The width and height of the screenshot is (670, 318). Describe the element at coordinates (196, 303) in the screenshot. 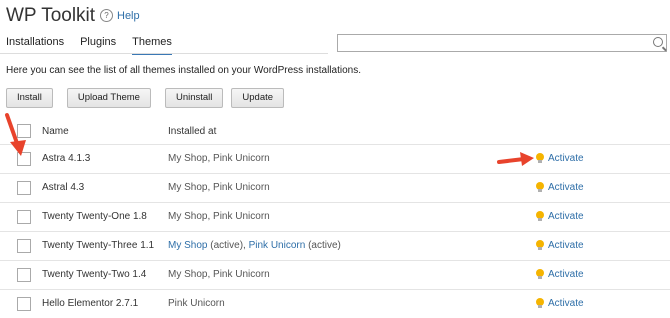

I see `installed-at: Pink Unicorn` at that location.